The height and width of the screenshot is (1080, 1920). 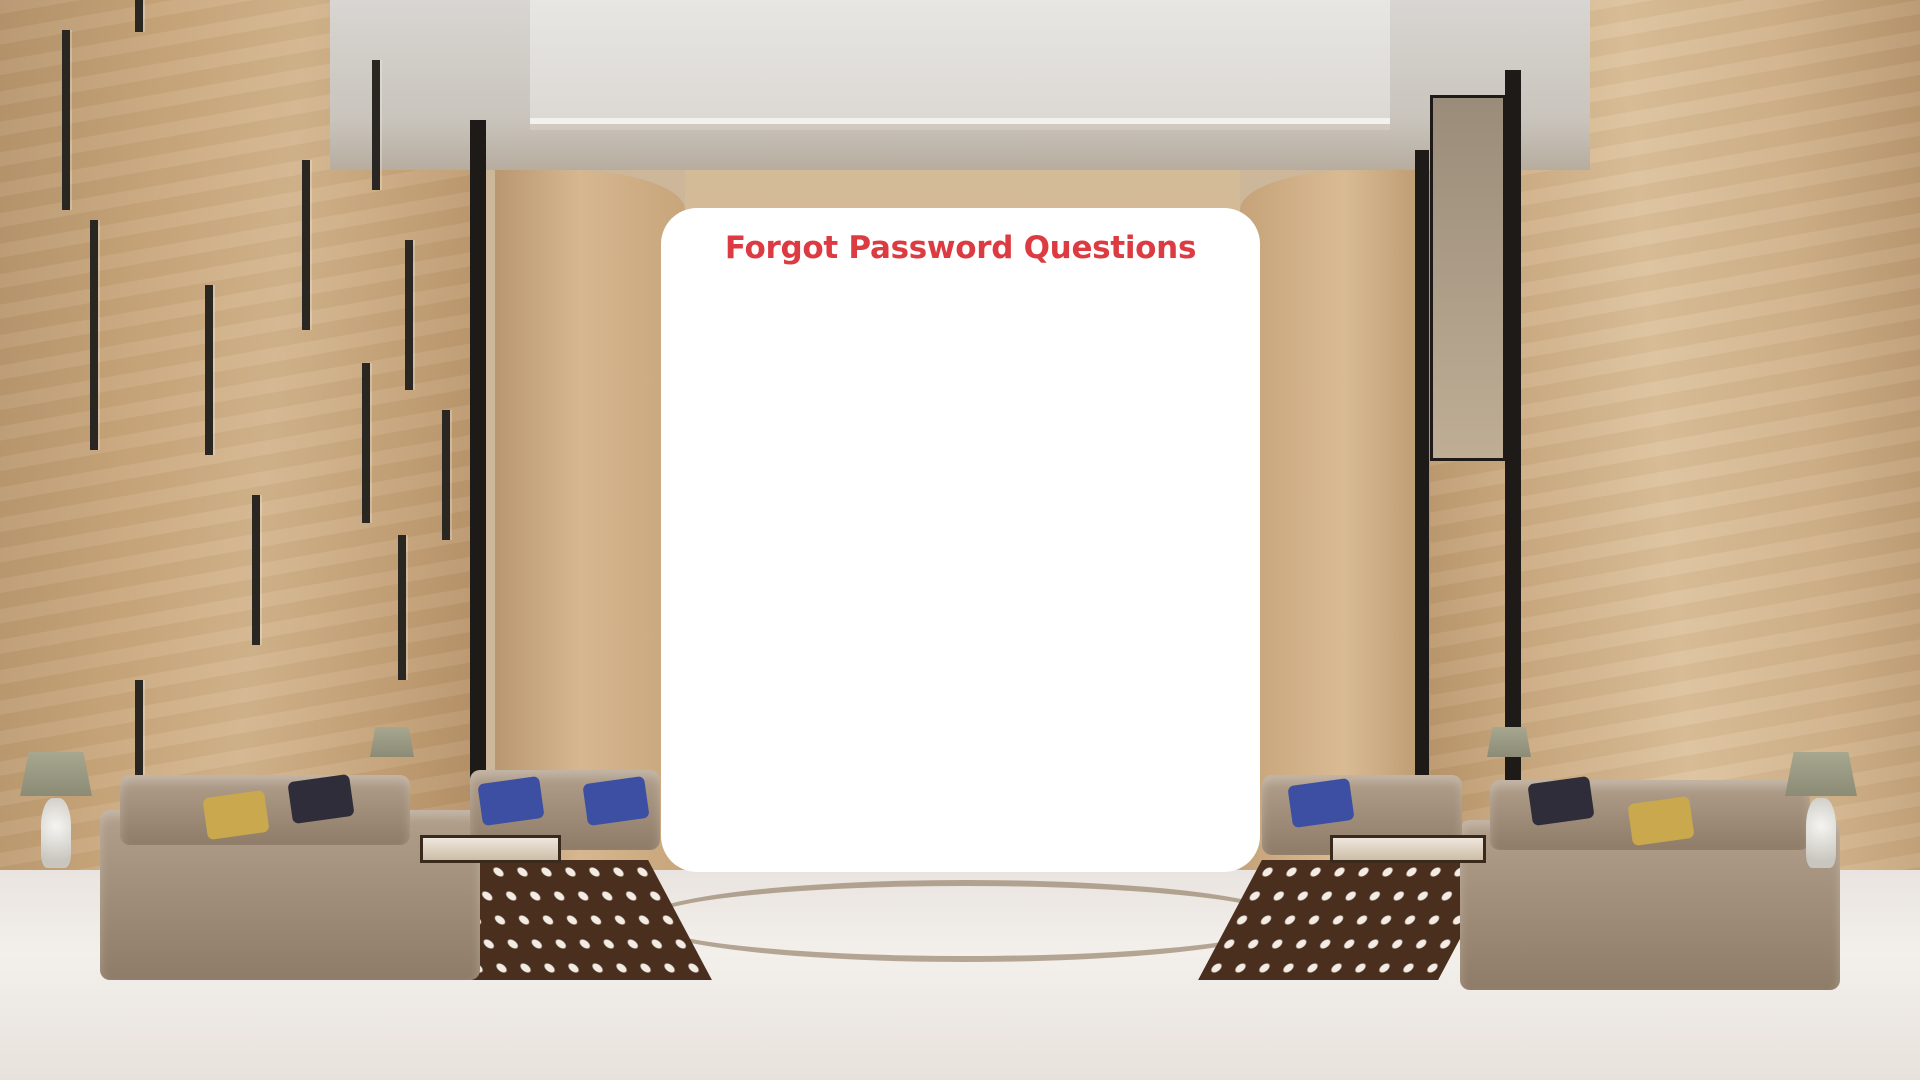 I want to click on left-coffee-table, so click(x=490, y=849).